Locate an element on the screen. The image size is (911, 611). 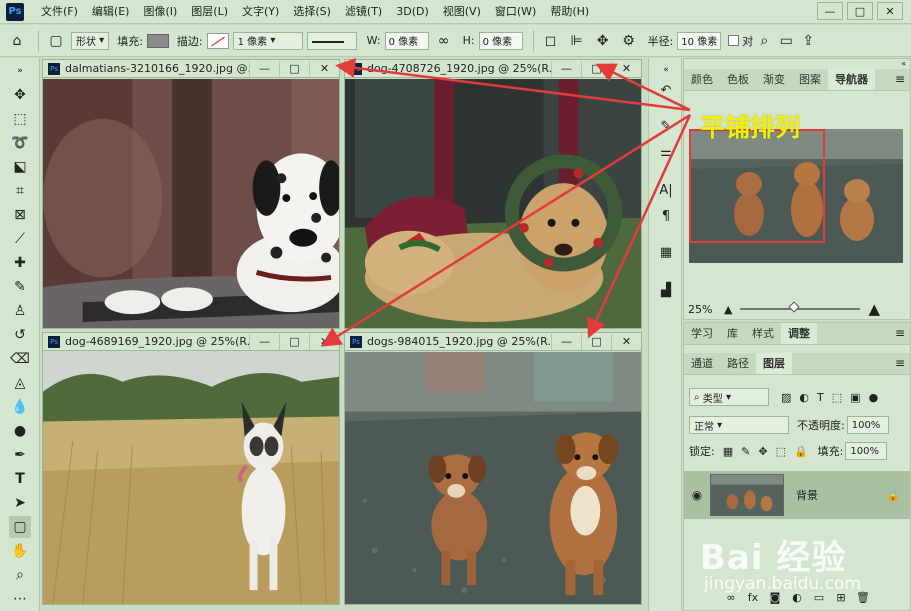
marquee-tool-icon: ⬚ is located at coordinates (20, 119).